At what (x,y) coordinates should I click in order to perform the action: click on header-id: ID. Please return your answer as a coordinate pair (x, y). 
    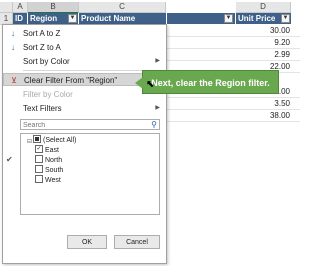
    Looking at the image, I should click on (20, 18).